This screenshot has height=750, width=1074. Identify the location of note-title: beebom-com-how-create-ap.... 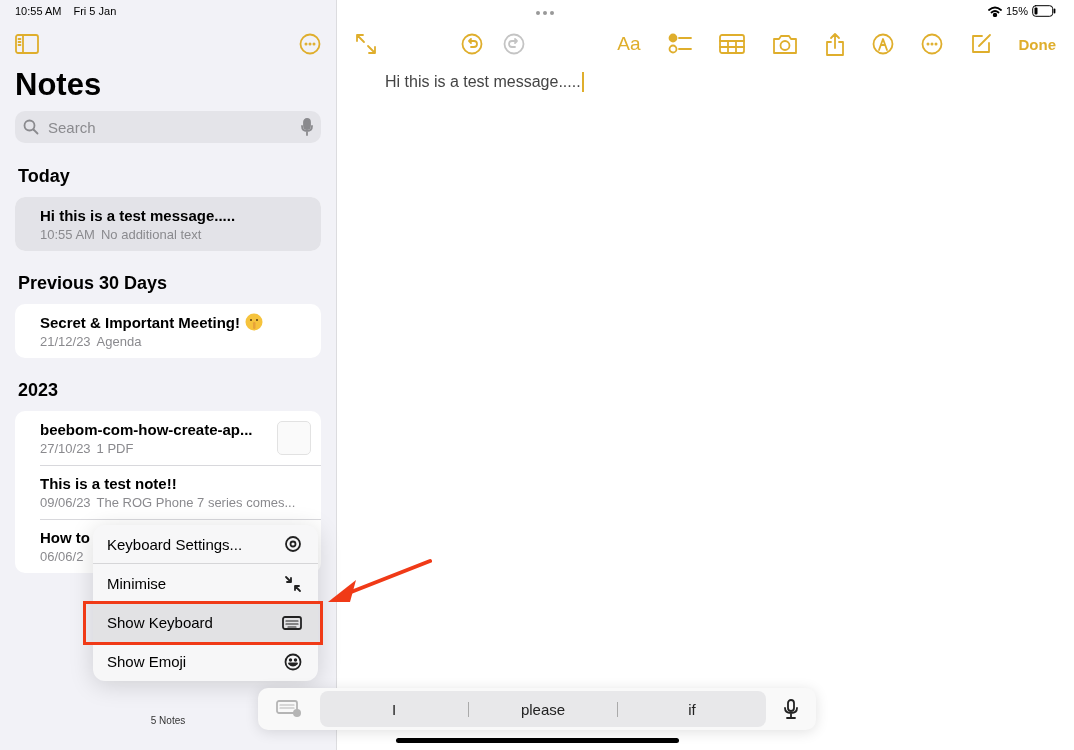
(146, 429).